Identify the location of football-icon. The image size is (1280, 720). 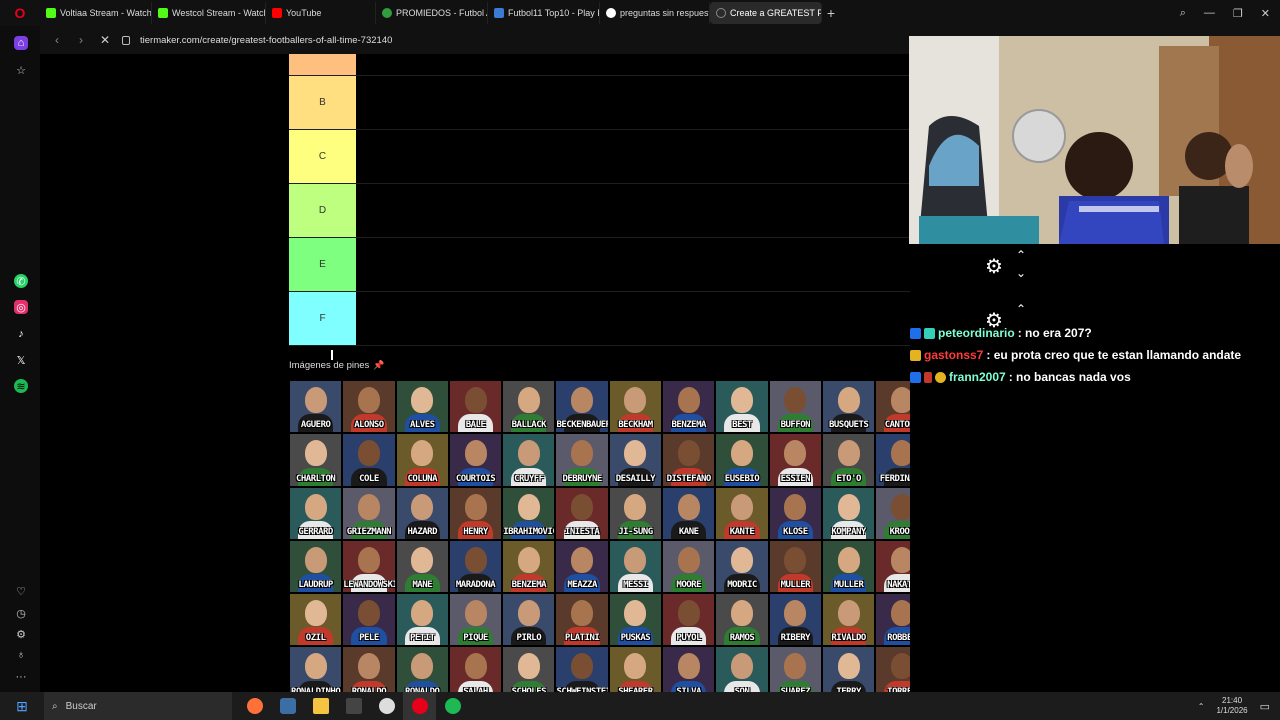
(386, 706).